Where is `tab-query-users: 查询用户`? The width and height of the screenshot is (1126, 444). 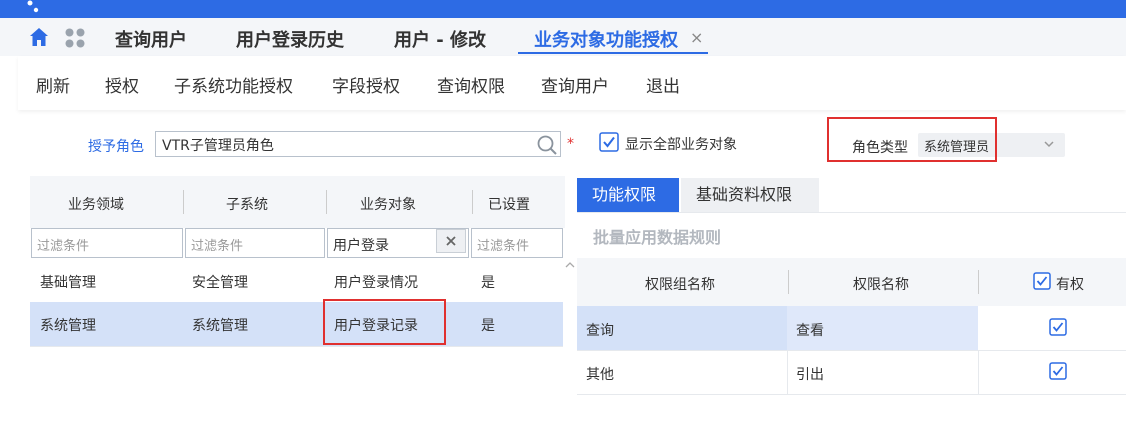
tab-query-users: 查询用户 is located at coordinates (151, 39).